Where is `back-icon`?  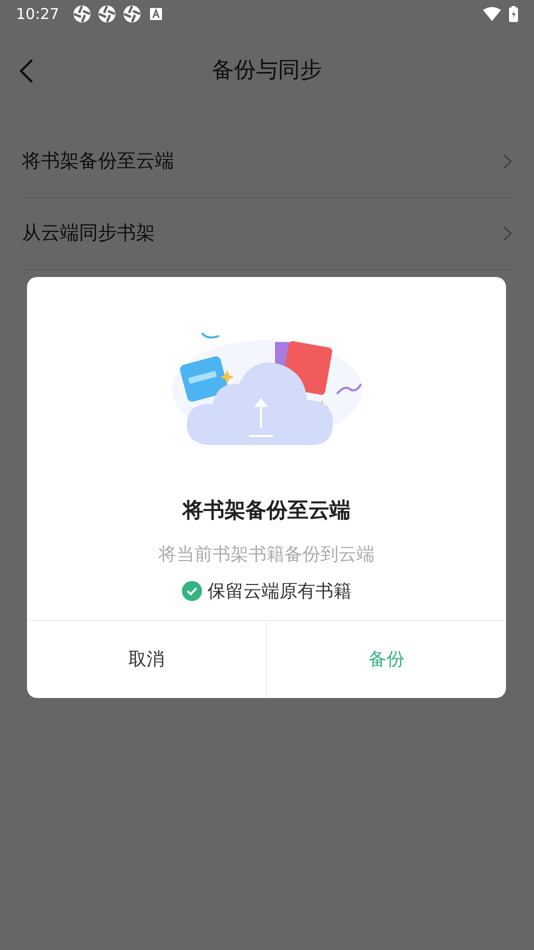
back-icon is located at coordinates (27, 71).